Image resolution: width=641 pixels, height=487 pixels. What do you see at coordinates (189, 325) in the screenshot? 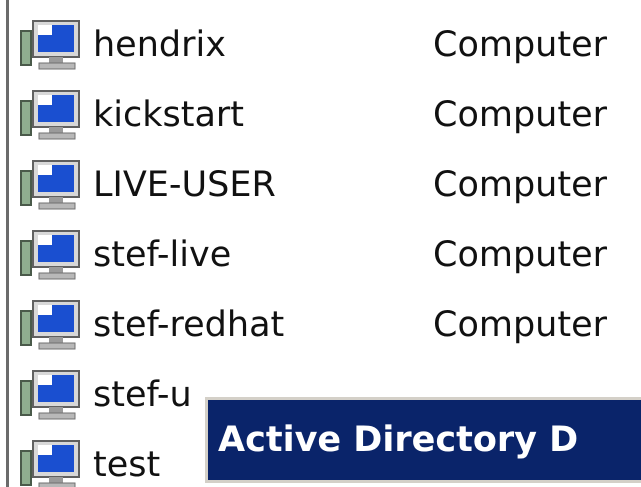
I see `computer-name: stef-redhat` at bounding box center [189, 325].